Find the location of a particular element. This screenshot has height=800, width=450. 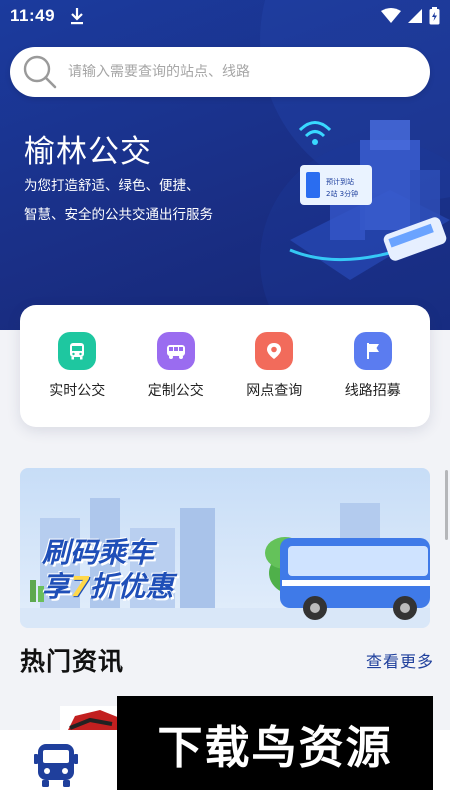

hero-subtitle-line2: 智慧、安全的公共交通出行服务 is located at coordinates (118, 215).